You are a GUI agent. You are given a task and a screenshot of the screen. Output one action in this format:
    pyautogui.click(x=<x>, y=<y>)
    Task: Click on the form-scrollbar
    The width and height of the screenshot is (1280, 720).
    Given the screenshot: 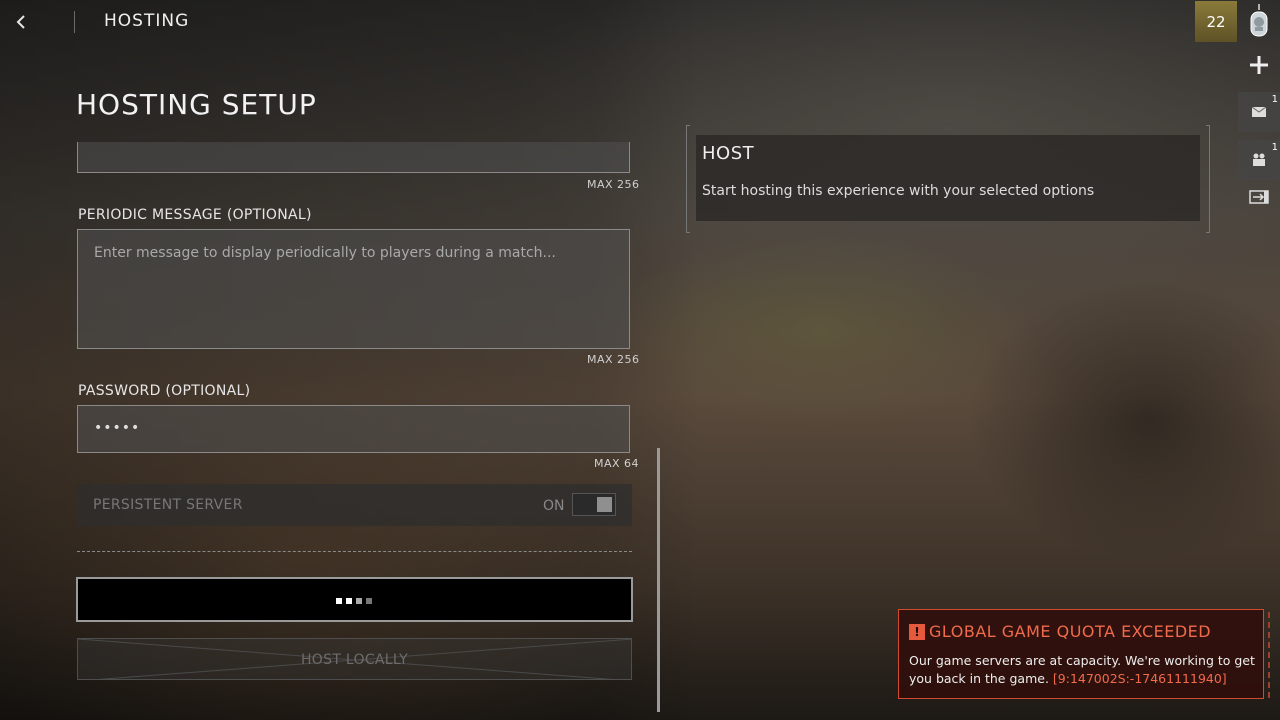 What is the action you would take?
    pyautogui.click(x=658, y=580)
    